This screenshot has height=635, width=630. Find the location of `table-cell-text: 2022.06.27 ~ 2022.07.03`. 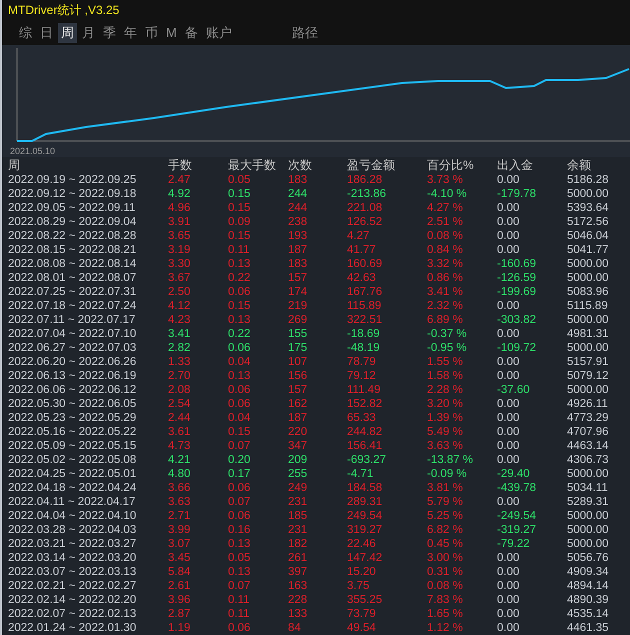

table-cell-text: 2022.06.27 ~ 2022.07.03 is located at coordinates (73, 348).